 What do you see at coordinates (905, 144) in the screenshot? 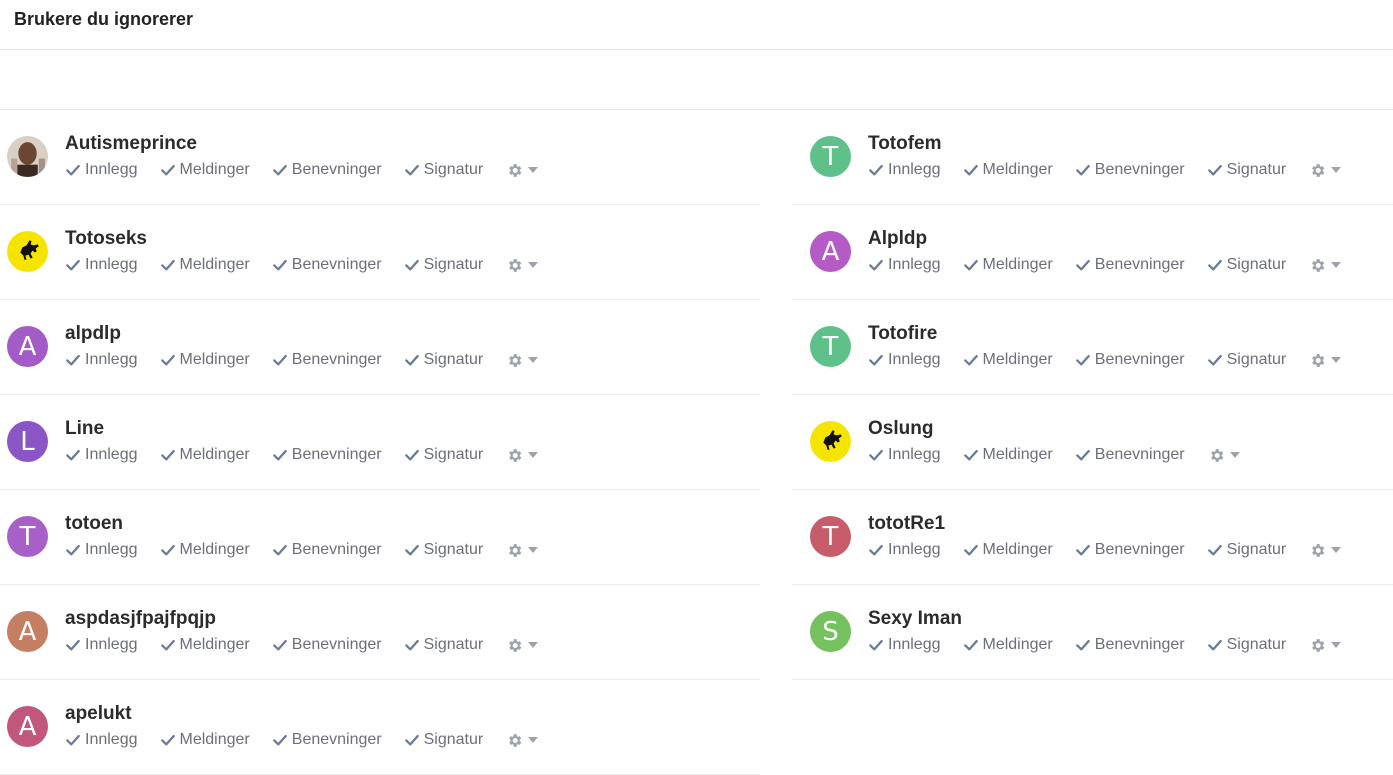
I see `username: Totofem` at bounding box center [905, 144].